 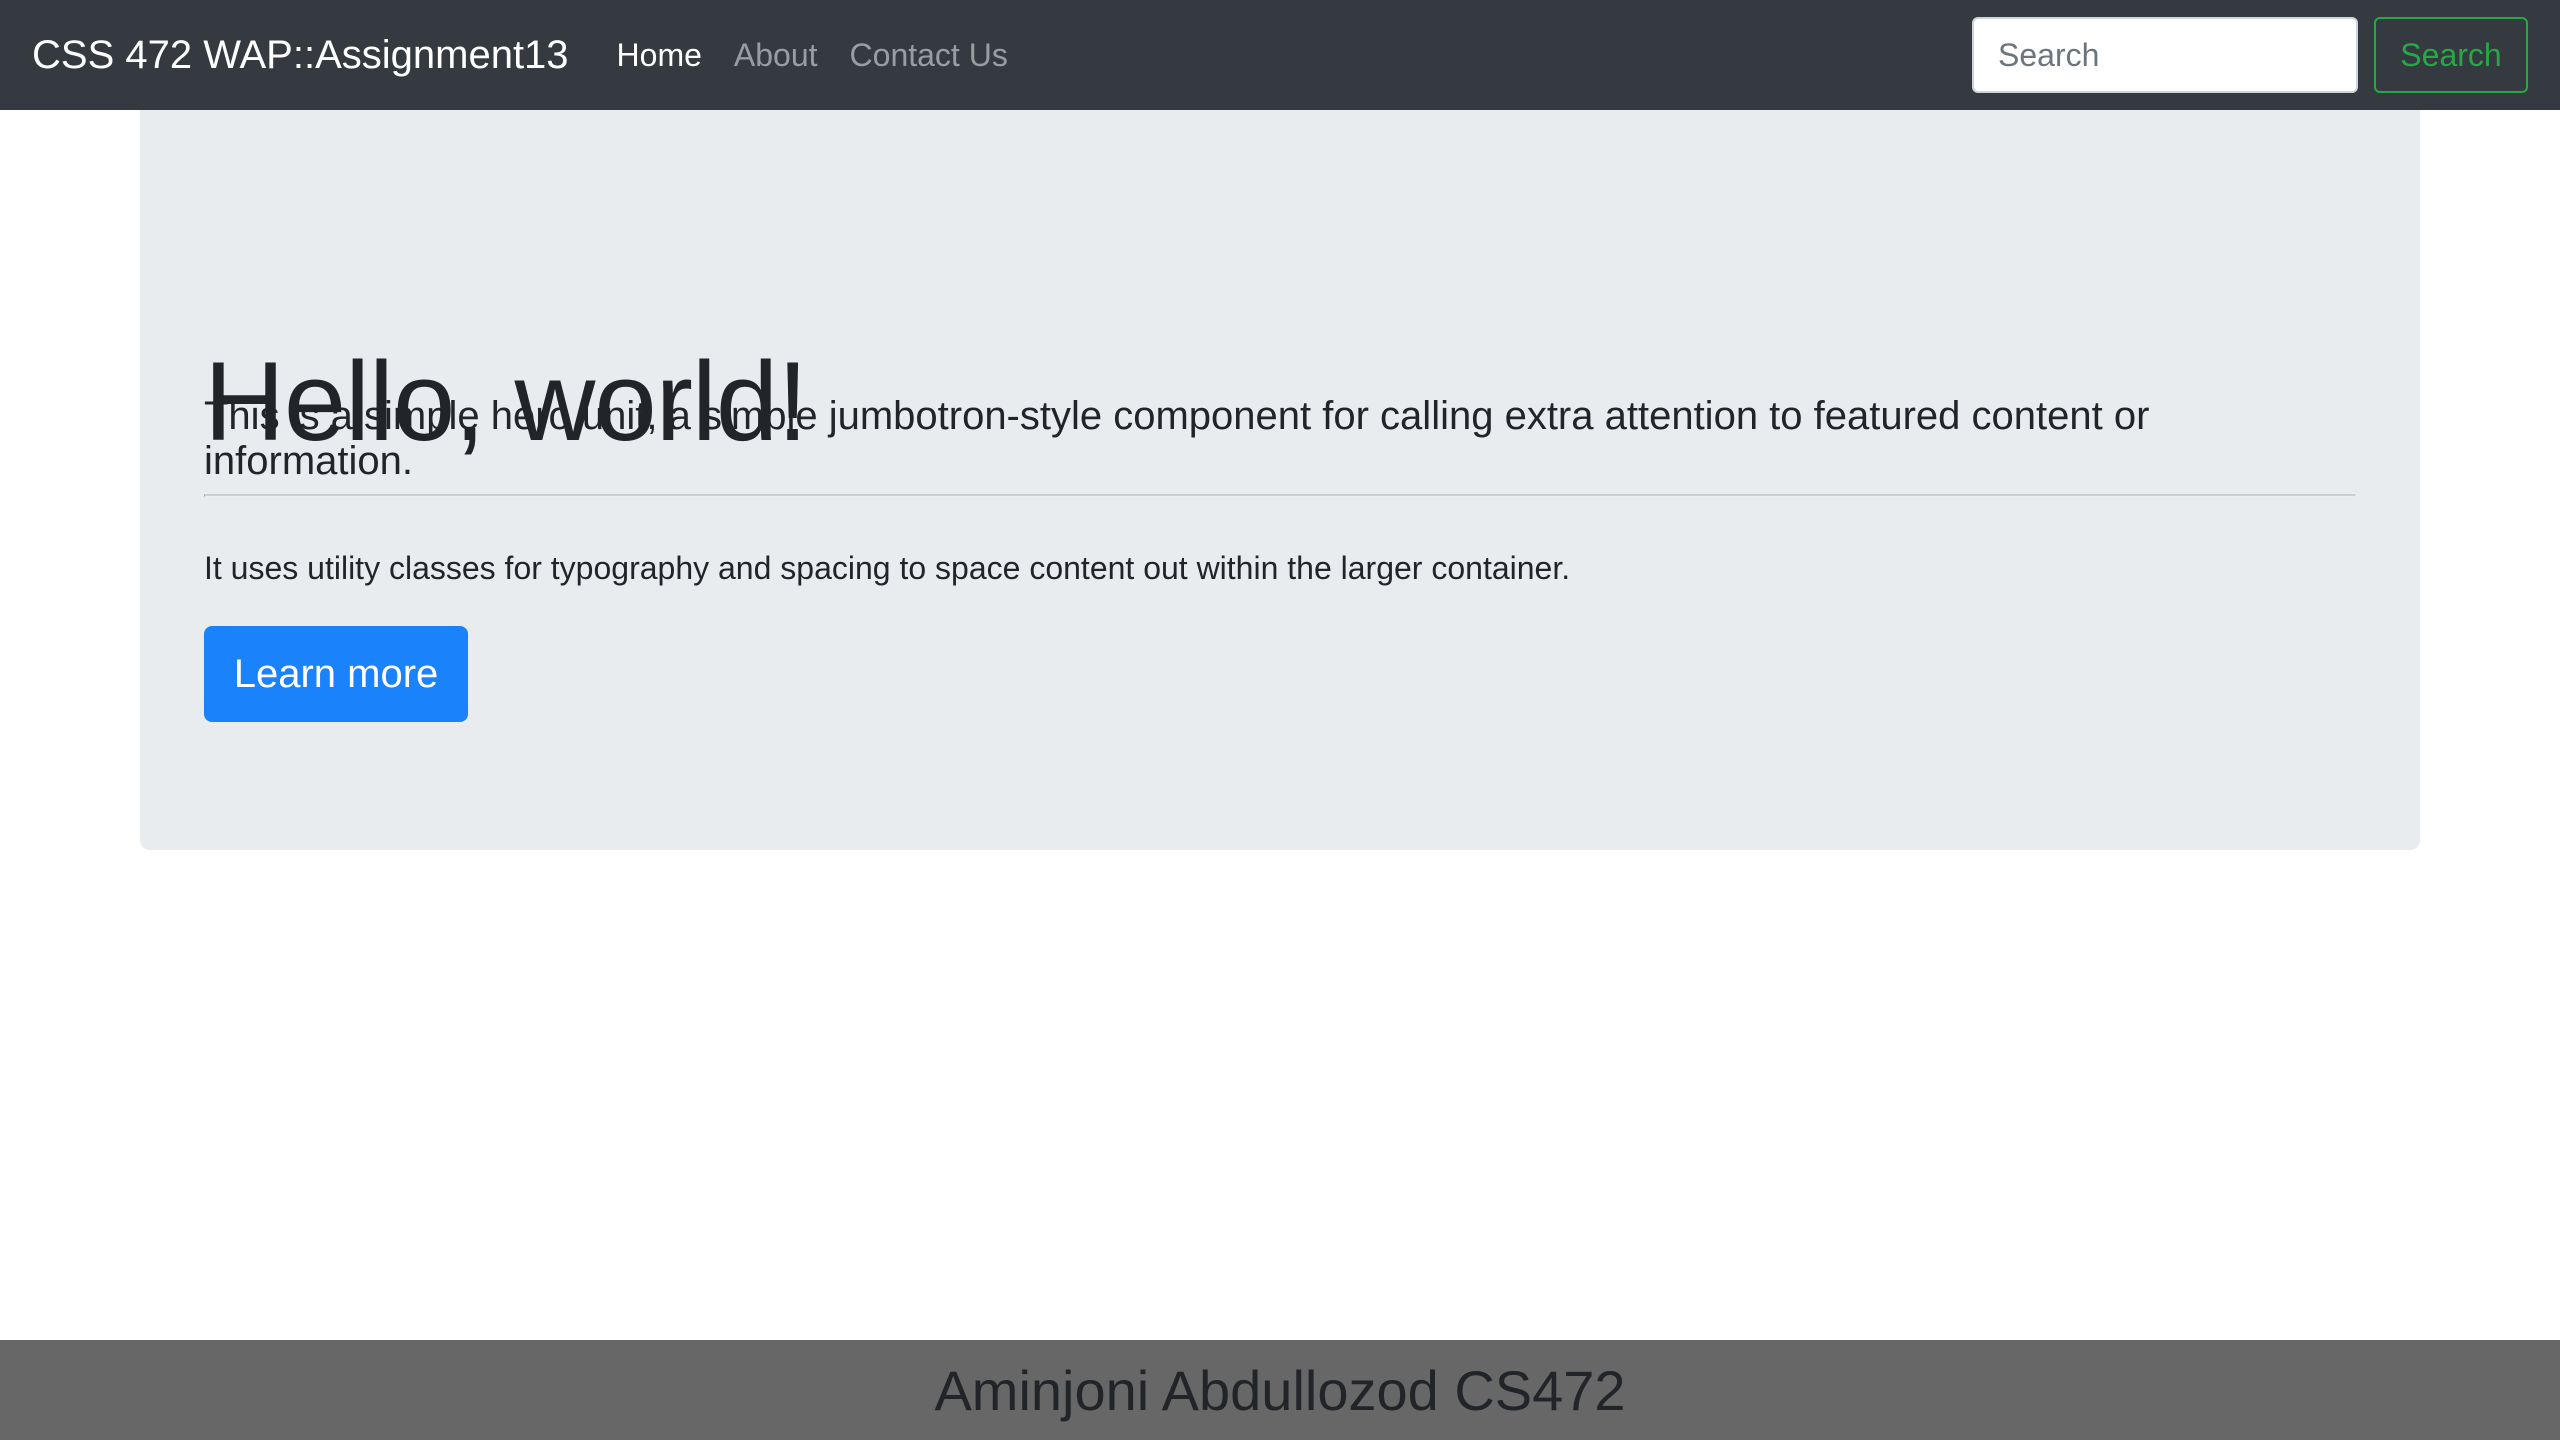 I want to click on search-form: Search, so click(x=2250, y=55).